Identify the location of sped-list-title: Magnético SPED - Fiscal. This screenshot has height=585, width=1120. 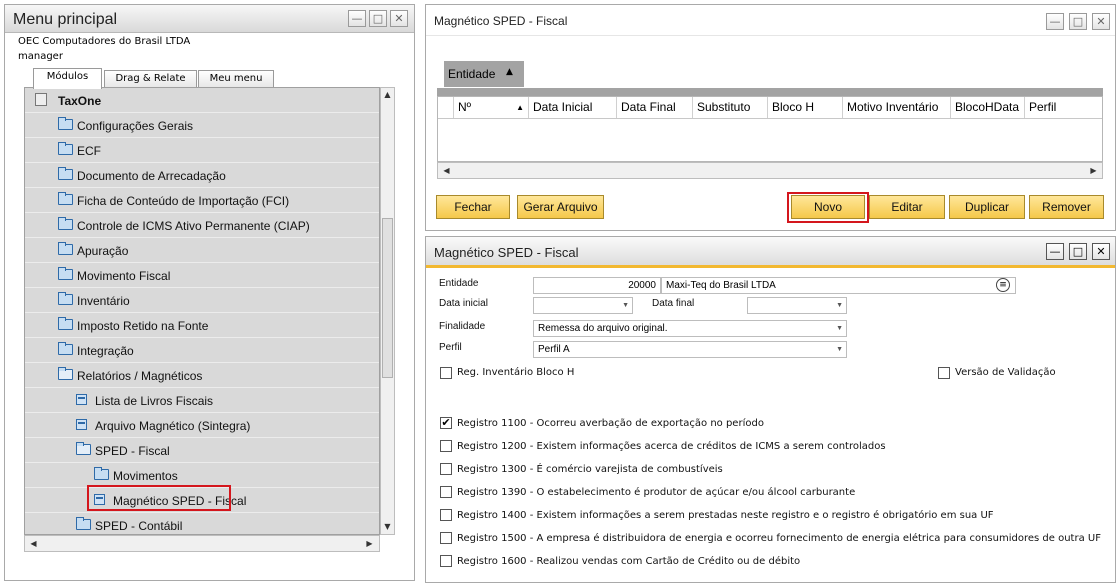
(501, 21).